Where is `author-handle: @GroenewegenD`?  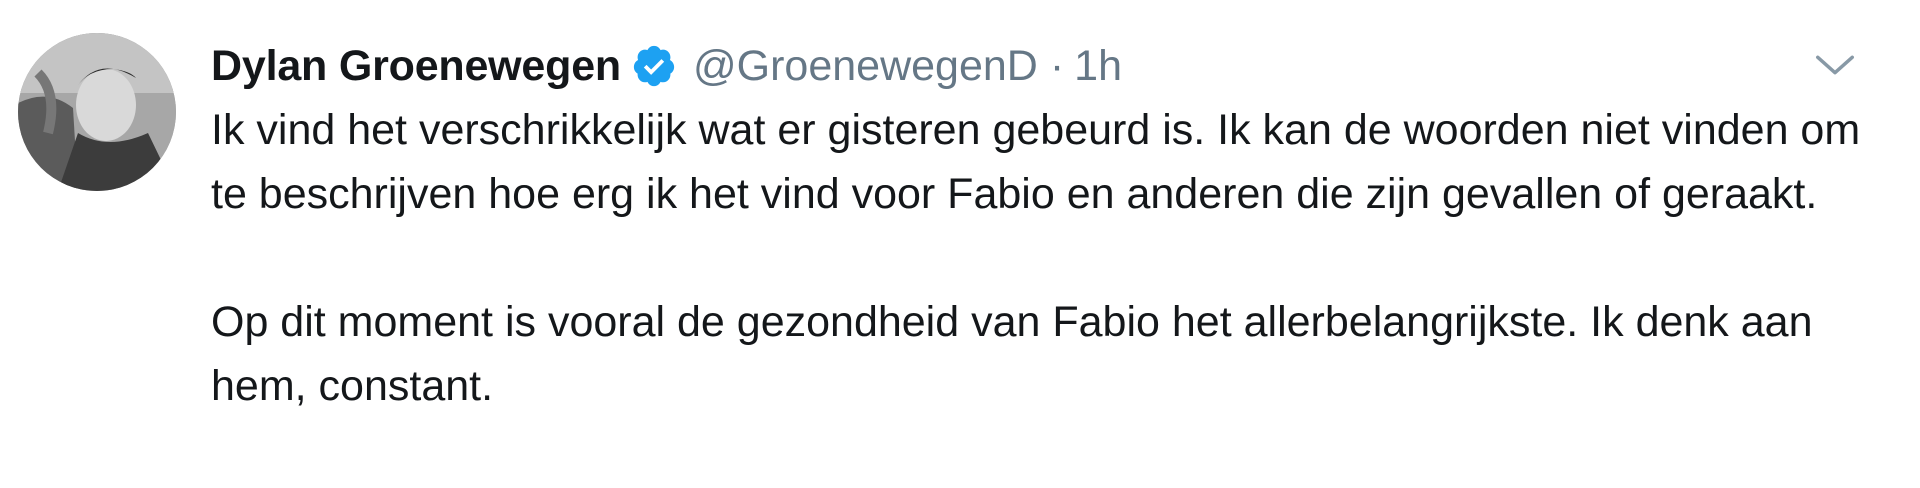 author-handle: @GroenewegenD is located at coordinates (865, 66).